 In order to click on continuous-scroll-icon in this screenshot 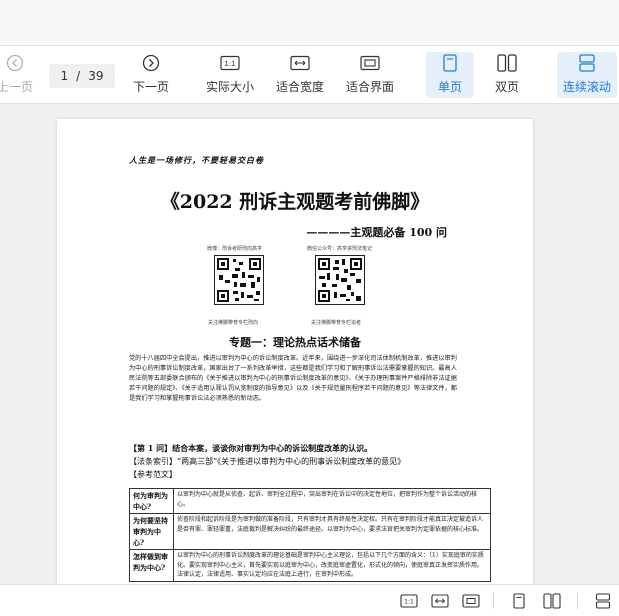, I will do `click(587, 63)`.